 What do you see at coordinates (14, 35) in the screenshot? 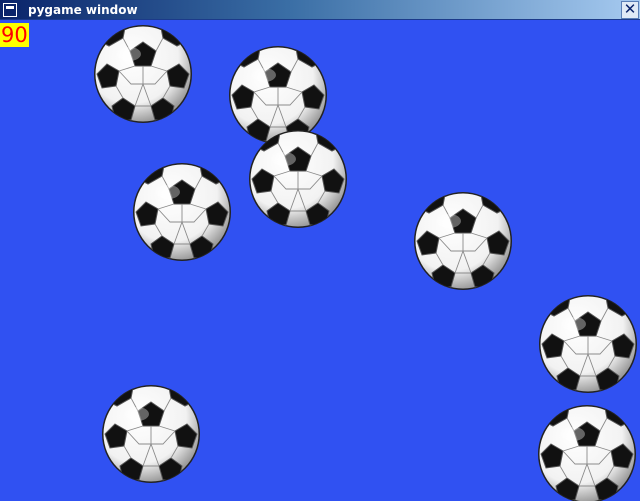
I see `score-counter: 90` at bounding box center [14, 35].